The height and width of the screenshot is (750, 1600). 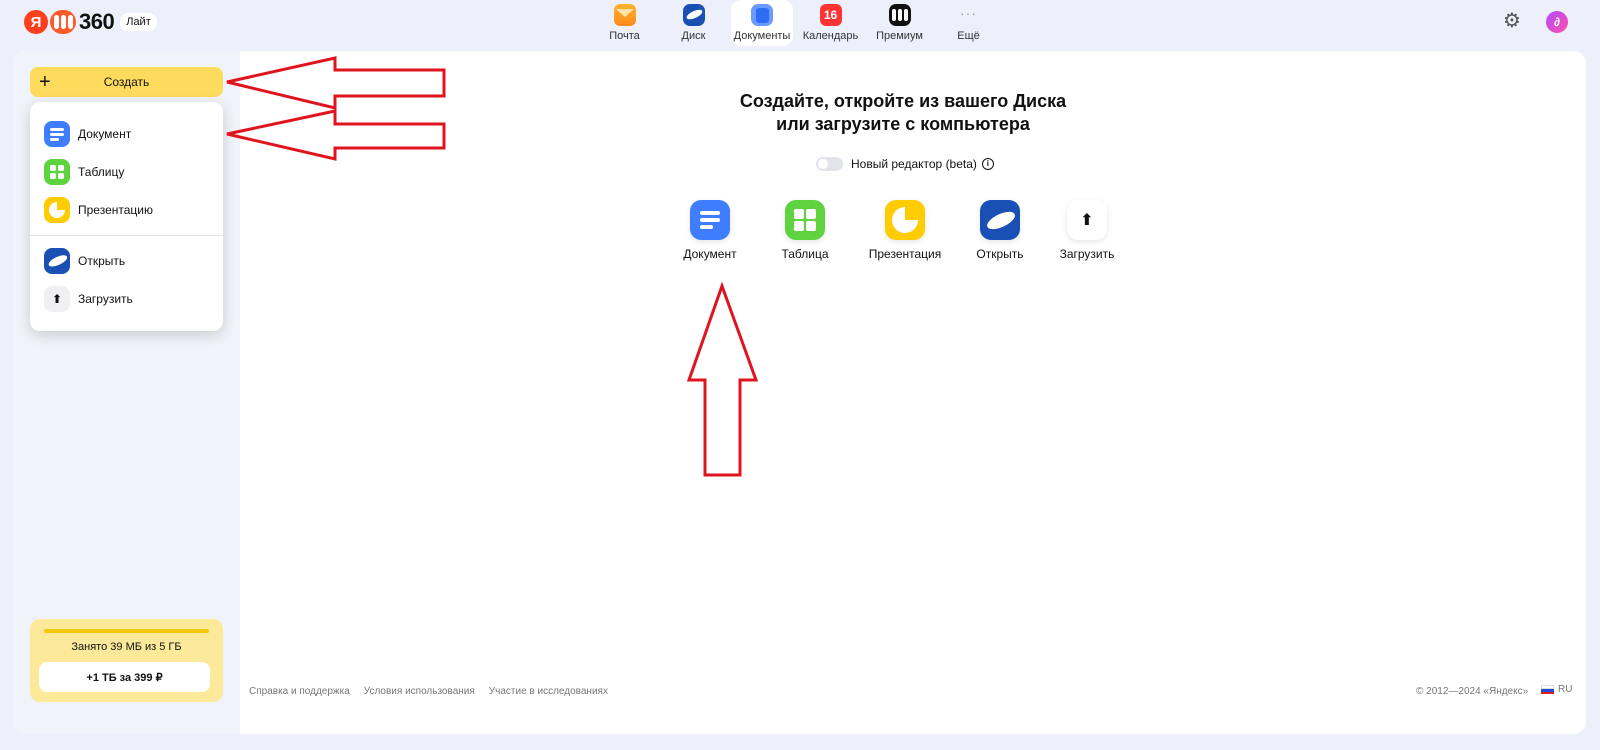 I want to click on service-mail: Почта, so click(x=624, y=23).